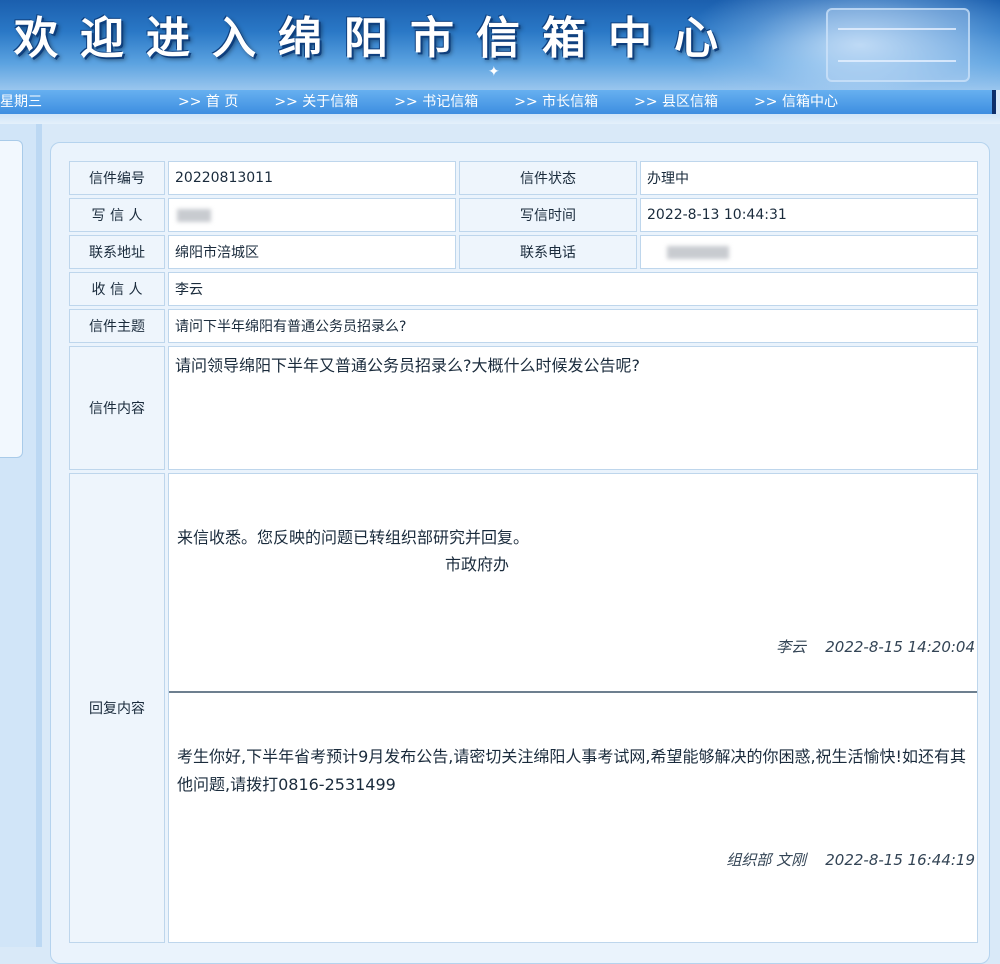 This screenshot has height=964, width=1000. Describe the element at coordinates (11, 299) in the screenshot. I see `left-sidebar-panel` at that location.